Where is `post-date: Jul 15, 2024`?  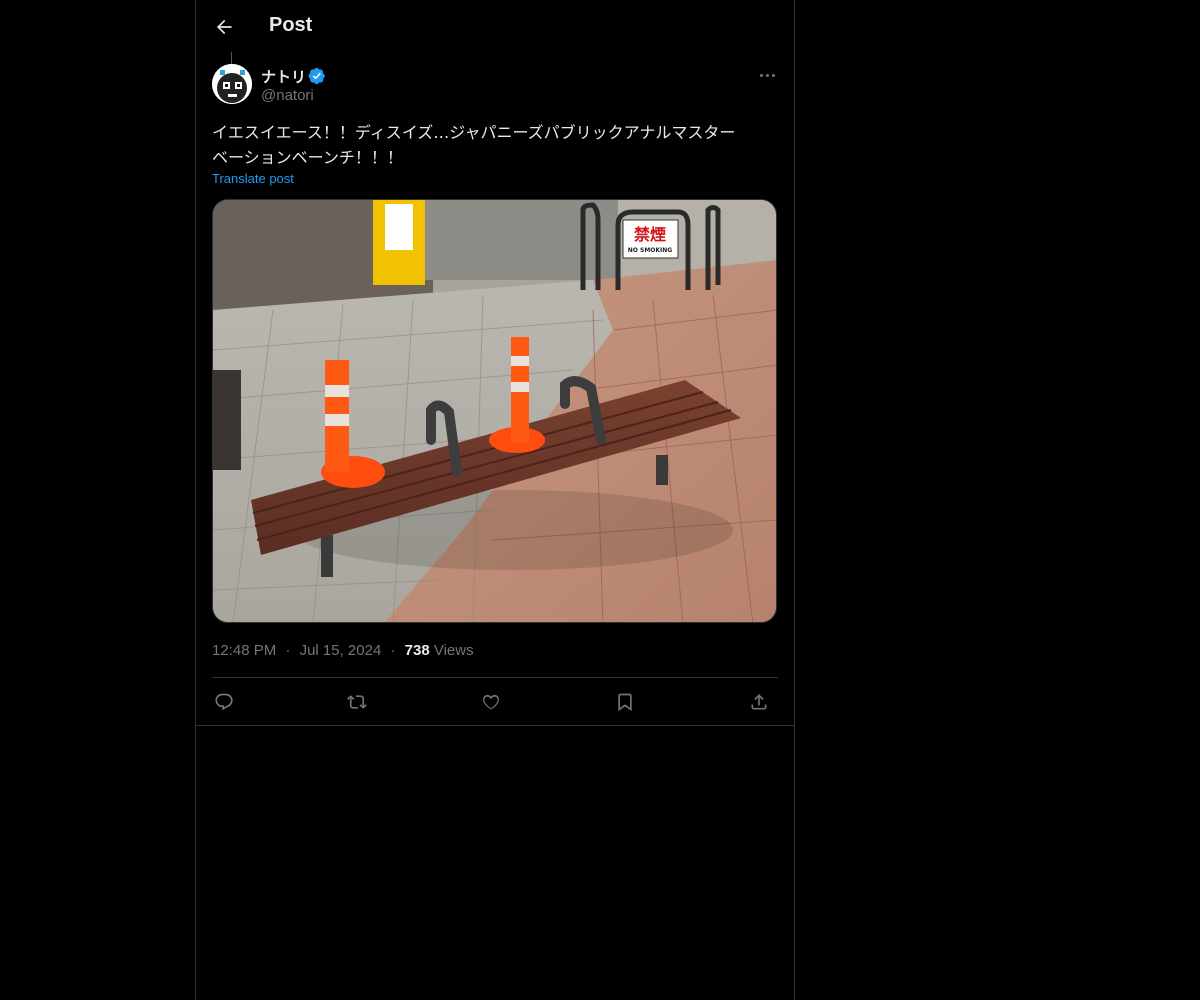 post-date: Jul 15, 2024 is located at coordinates (341, 650).